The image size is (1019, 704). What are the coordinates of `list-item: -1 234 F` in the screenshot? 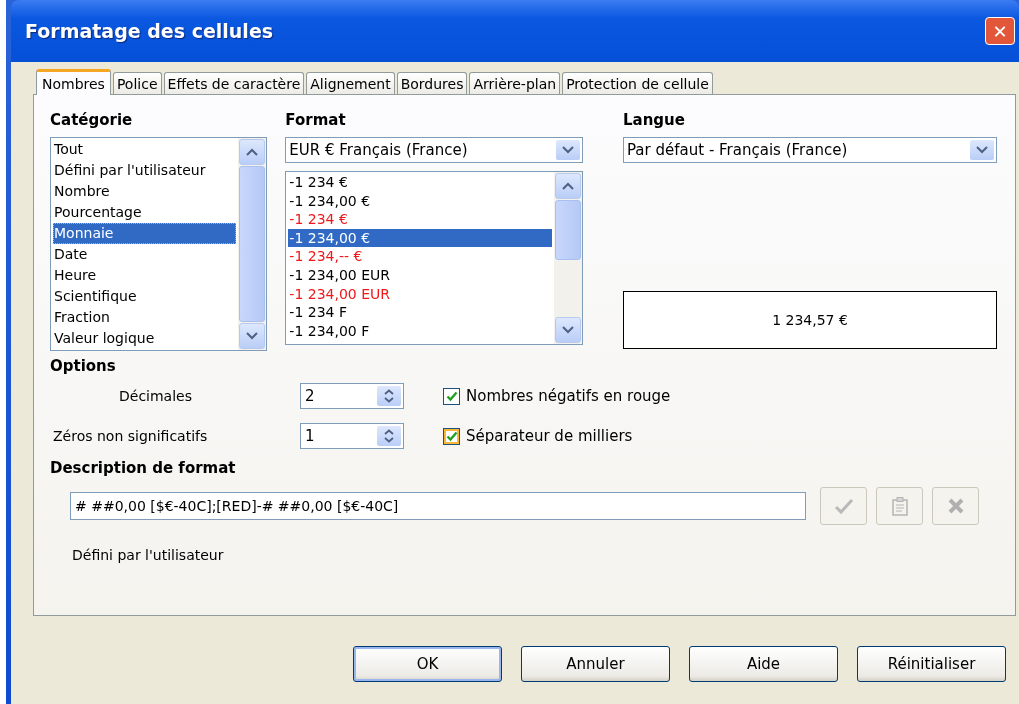 It's located at (420, 312).